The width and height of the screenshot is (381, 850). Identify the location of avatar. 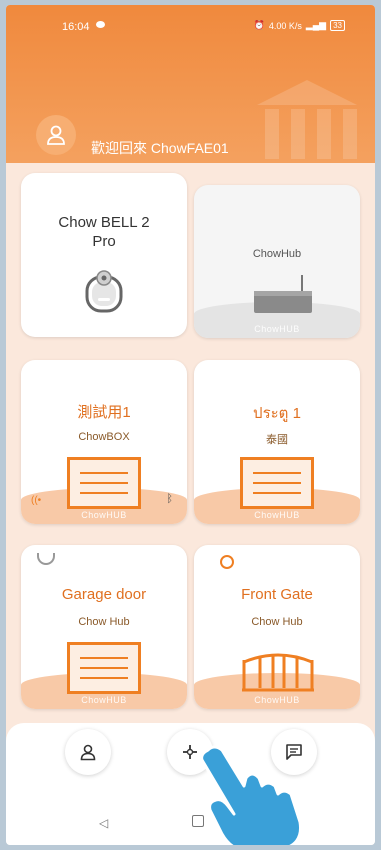
(56, 135).